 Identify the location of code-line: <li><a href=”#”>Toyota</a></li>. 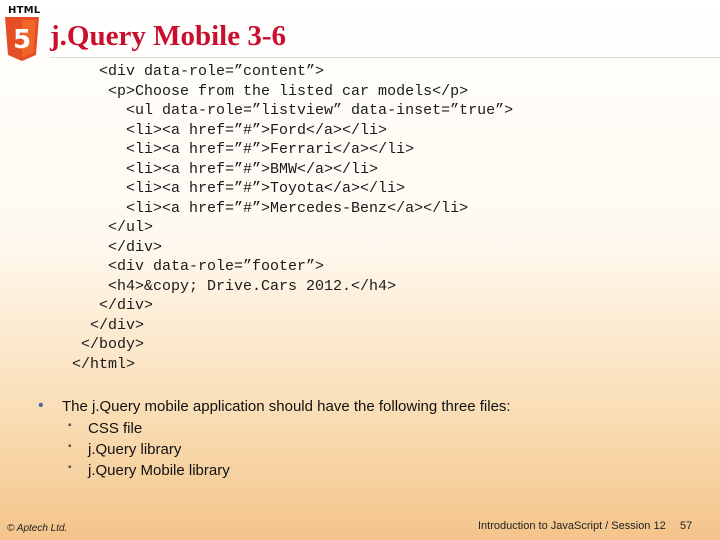
(203, 188).